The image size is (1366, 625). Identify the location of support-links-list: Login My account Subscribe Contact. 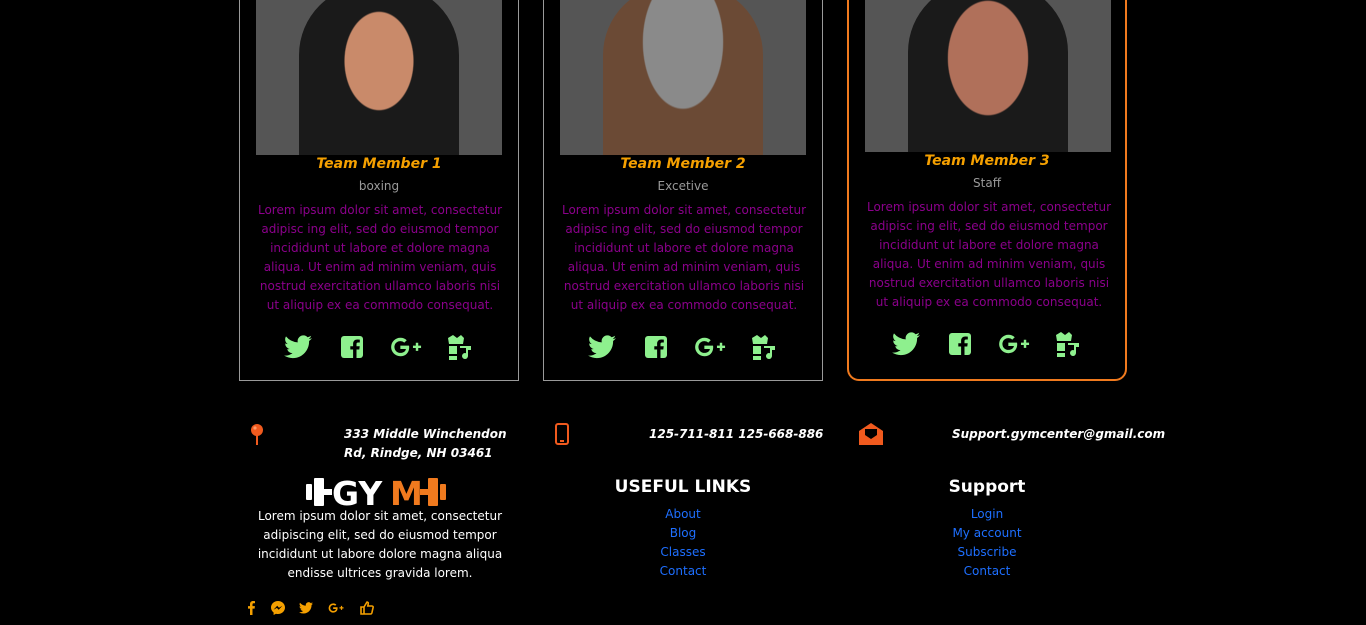
(987, 543).